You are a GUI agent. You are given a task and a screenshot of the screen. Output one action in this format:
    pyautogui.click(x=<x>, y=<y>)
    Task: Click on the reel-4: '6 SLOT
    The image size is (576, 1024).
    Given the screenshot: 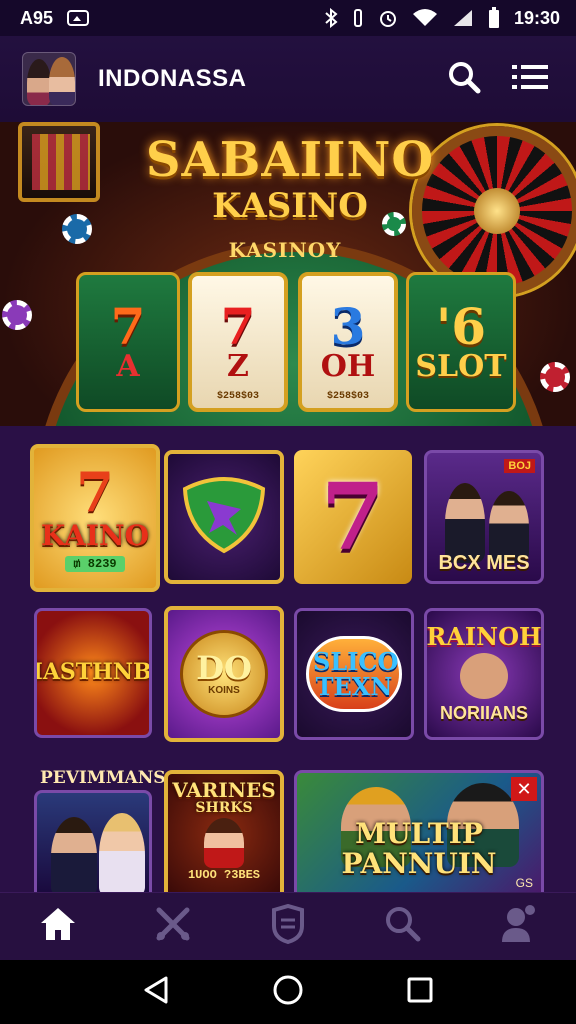 What is the action you would take?
    pyautogui.click(x=461, y=342)
    